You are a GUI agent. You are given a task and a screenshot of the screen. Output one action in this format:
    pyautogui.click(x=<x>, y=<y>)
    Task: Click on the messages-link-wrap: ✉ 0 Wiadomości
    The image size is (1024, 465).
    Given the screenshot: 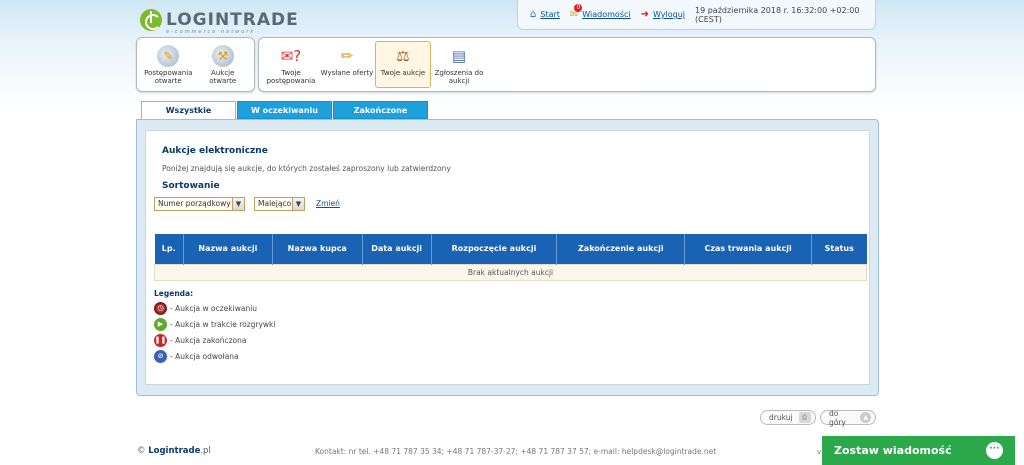 What is the action you would take?
    pyautogui.click(x=600, y=12)
    